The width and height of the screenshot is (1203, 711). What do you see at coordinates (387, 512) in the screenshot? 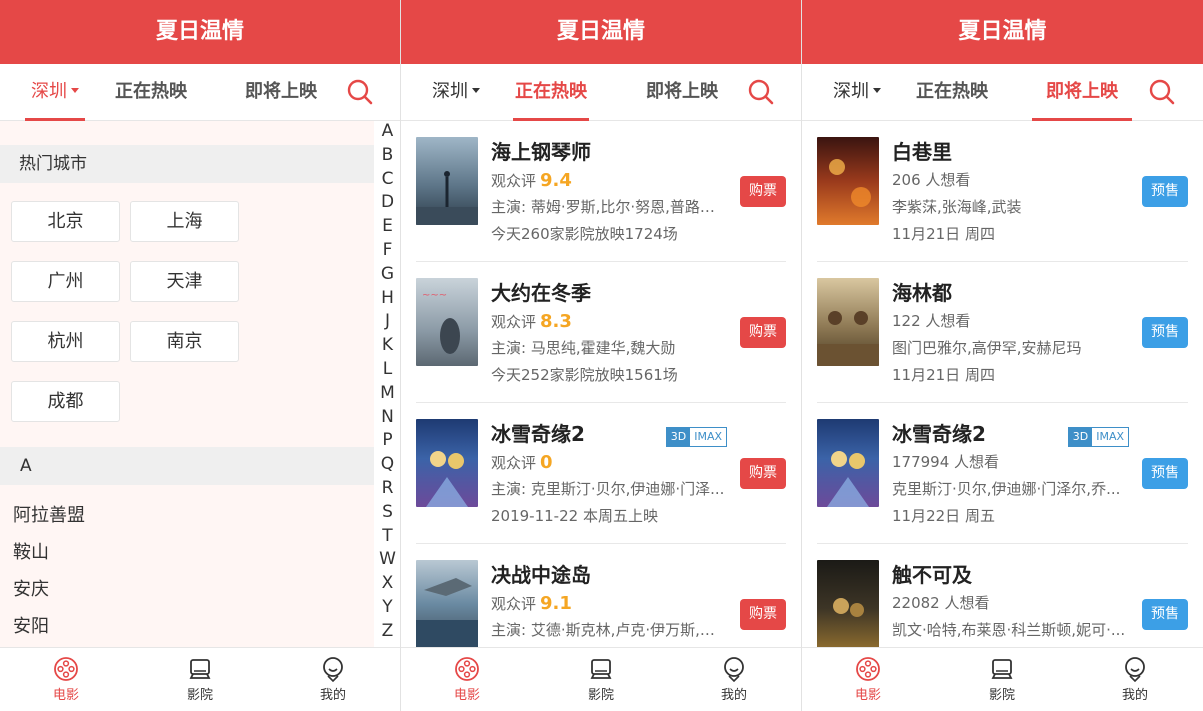
I see `index-letter: S` at bounding box center [387, 512].